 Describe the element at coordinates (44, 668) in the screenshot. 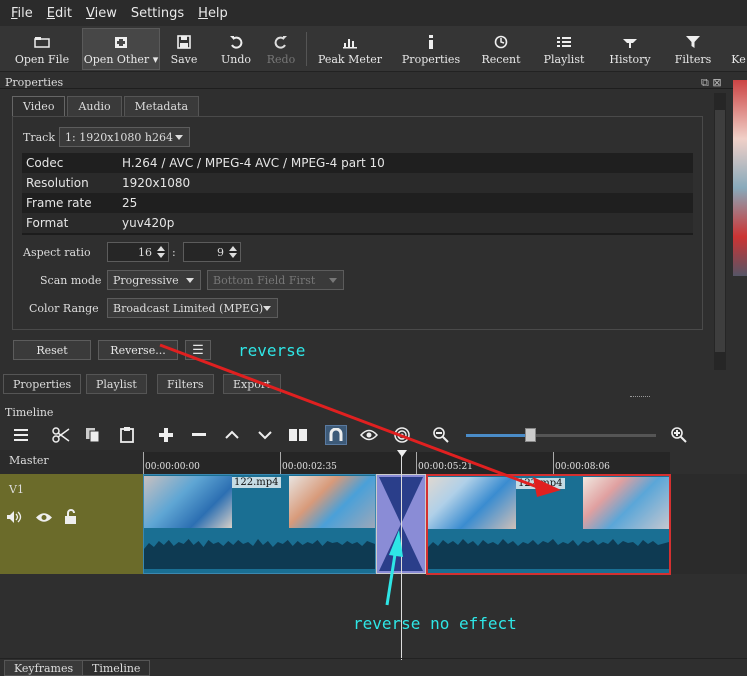

I see `bottom-tab-keyframes: Keyframes` at that location.